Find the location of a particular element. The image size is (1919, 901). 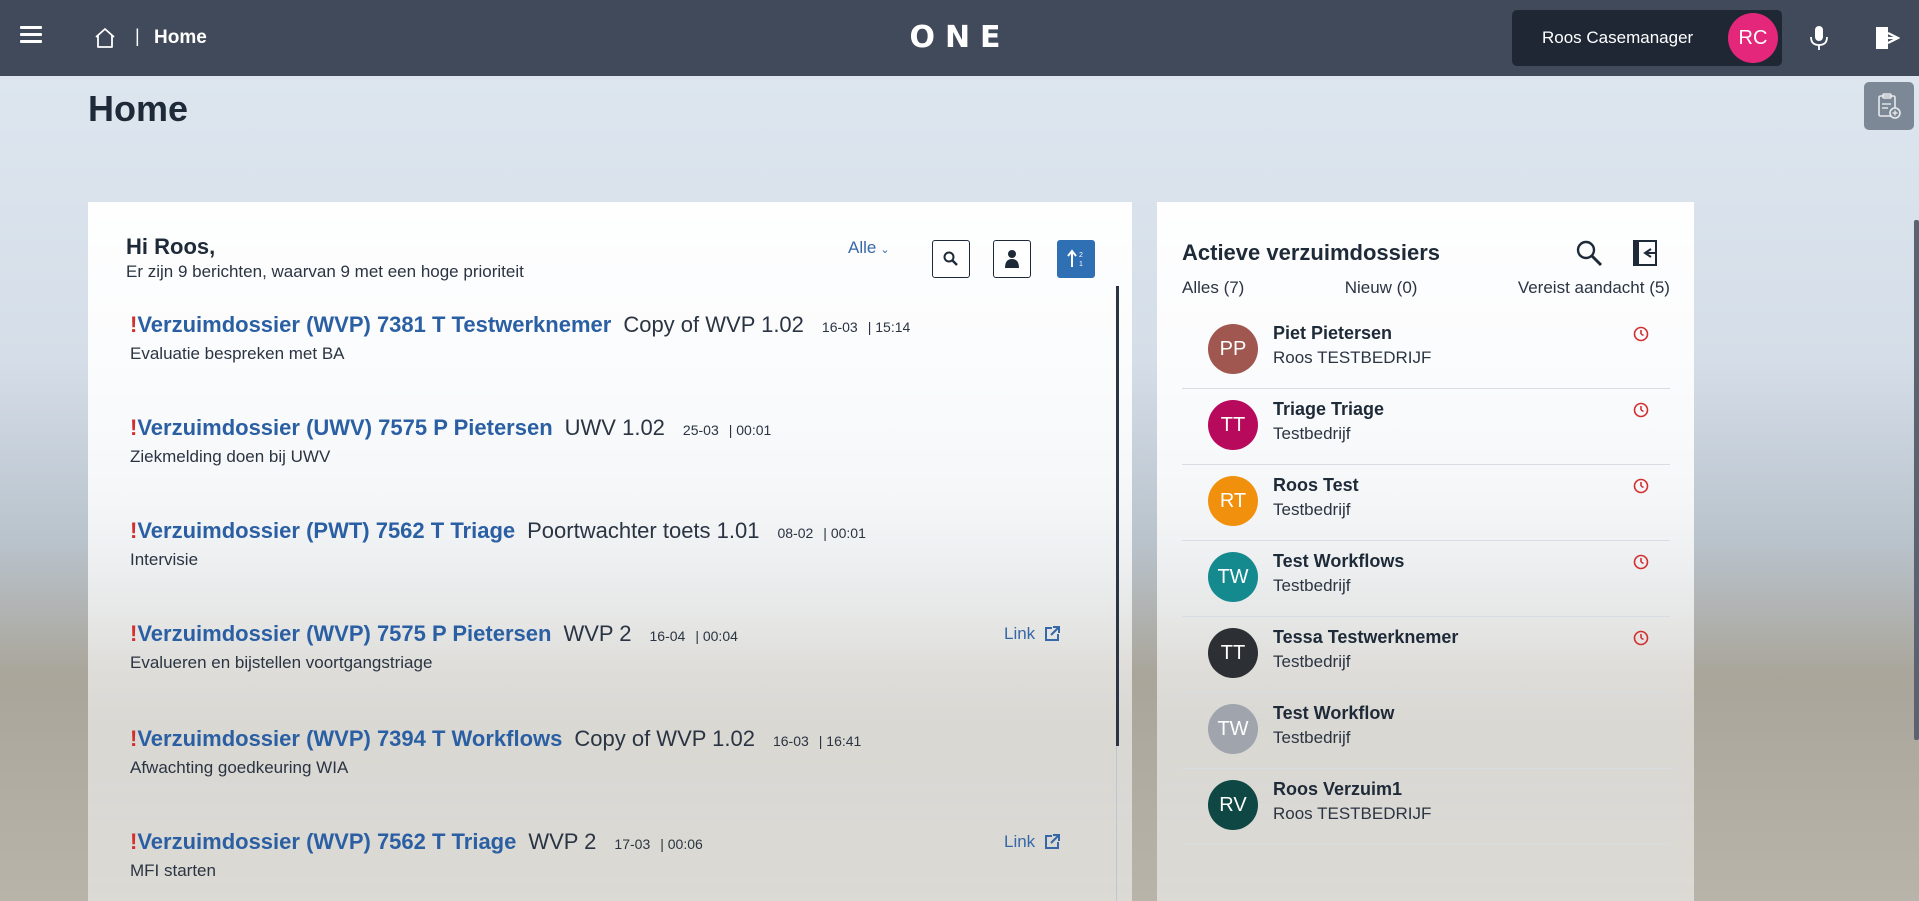

tab-alles: Alles (7) is located at coordinates (1213, 288).